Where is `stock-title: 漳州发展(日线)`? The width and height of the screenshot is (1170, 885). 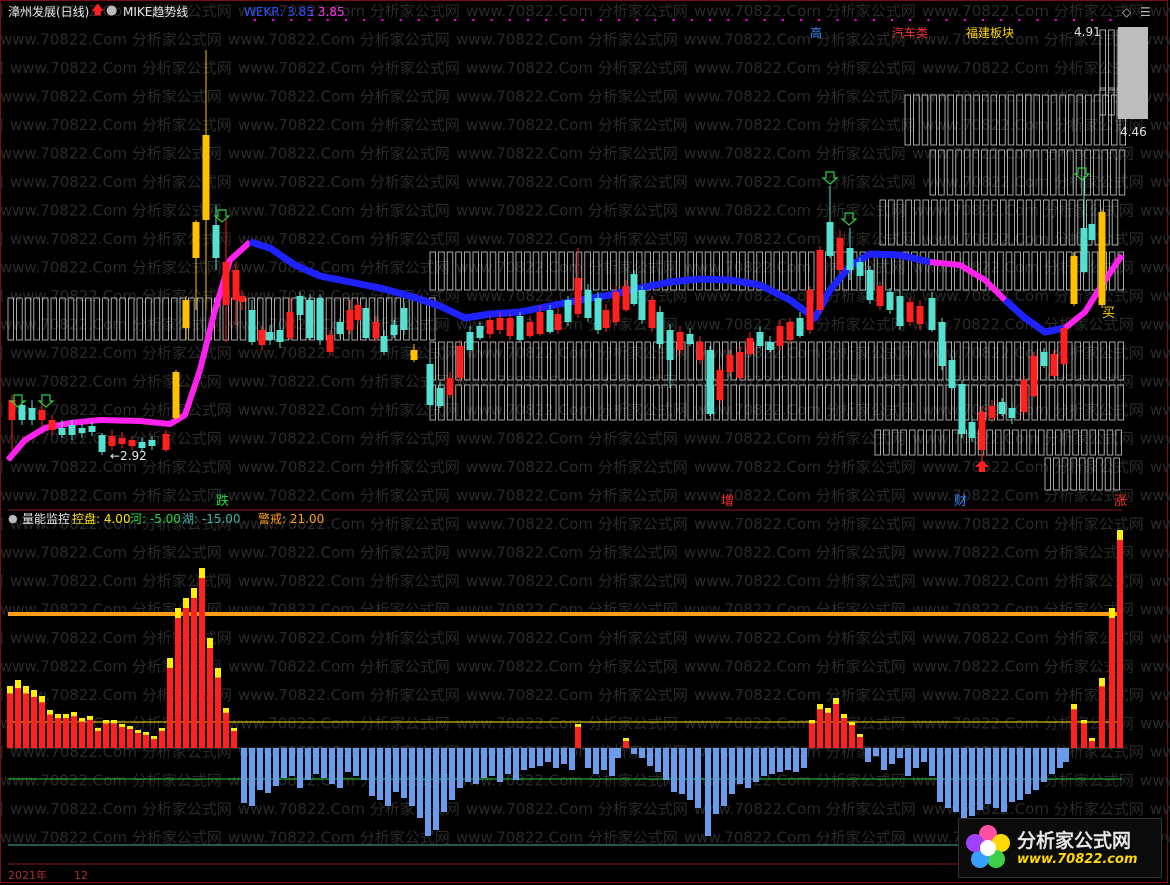
stock-title: 漳州发展(日线) is located at coordinates (49, 12).